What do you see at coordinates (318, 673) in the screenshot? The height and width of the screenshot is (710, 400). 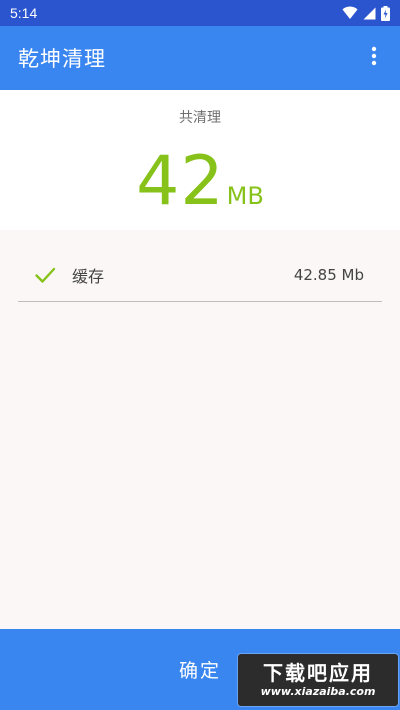 I see `watermark-title: 下载吧应用` at bounding box center [318, 673].